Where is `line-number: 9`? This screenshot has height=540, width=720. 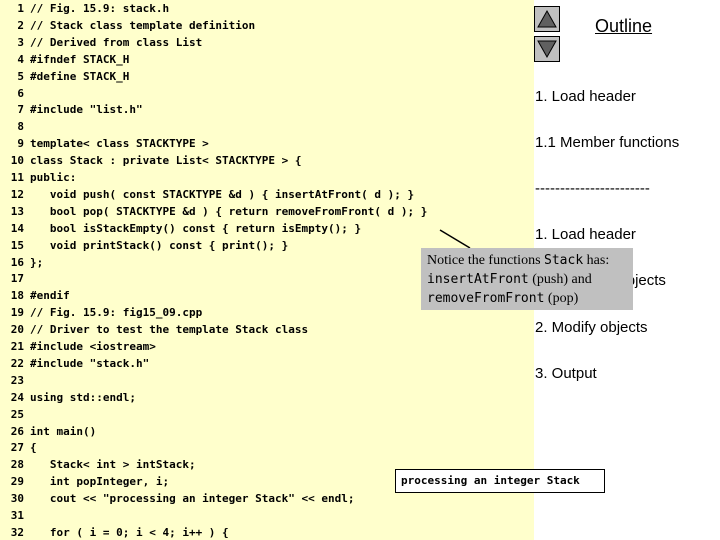
line-number: 9 is located at coordinates (20, 144).